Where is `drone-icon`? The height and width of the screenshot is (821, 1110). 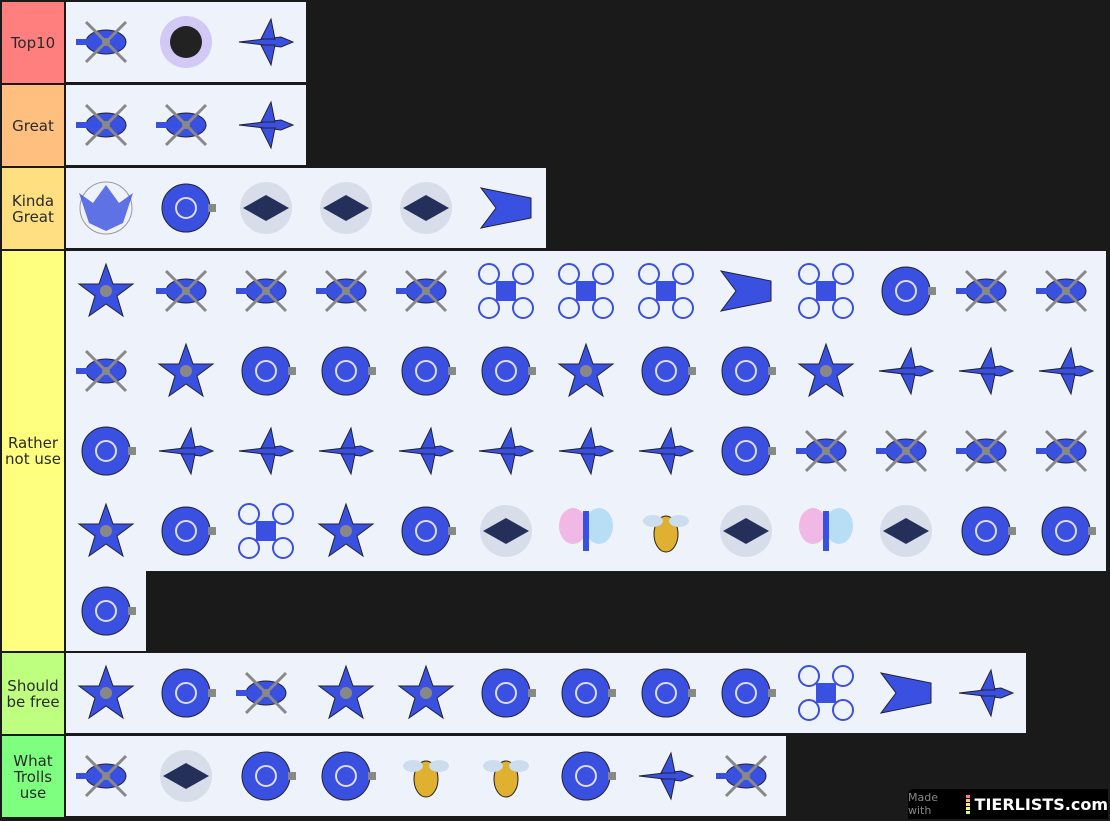
drone-icon is located at coordinates (586, 291).